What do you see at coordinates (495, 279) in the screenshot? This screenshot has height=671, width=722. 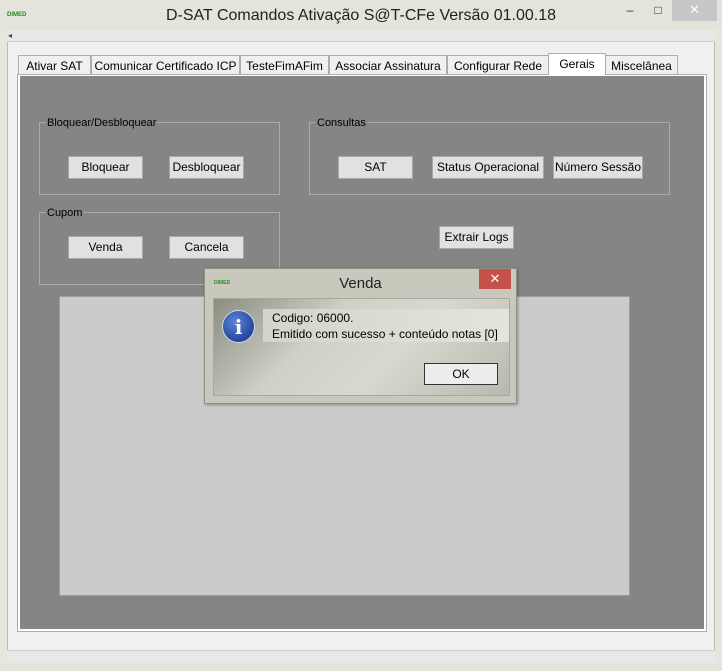 I see `dialog-close-button: ✕` at bounding box center [495, 279].